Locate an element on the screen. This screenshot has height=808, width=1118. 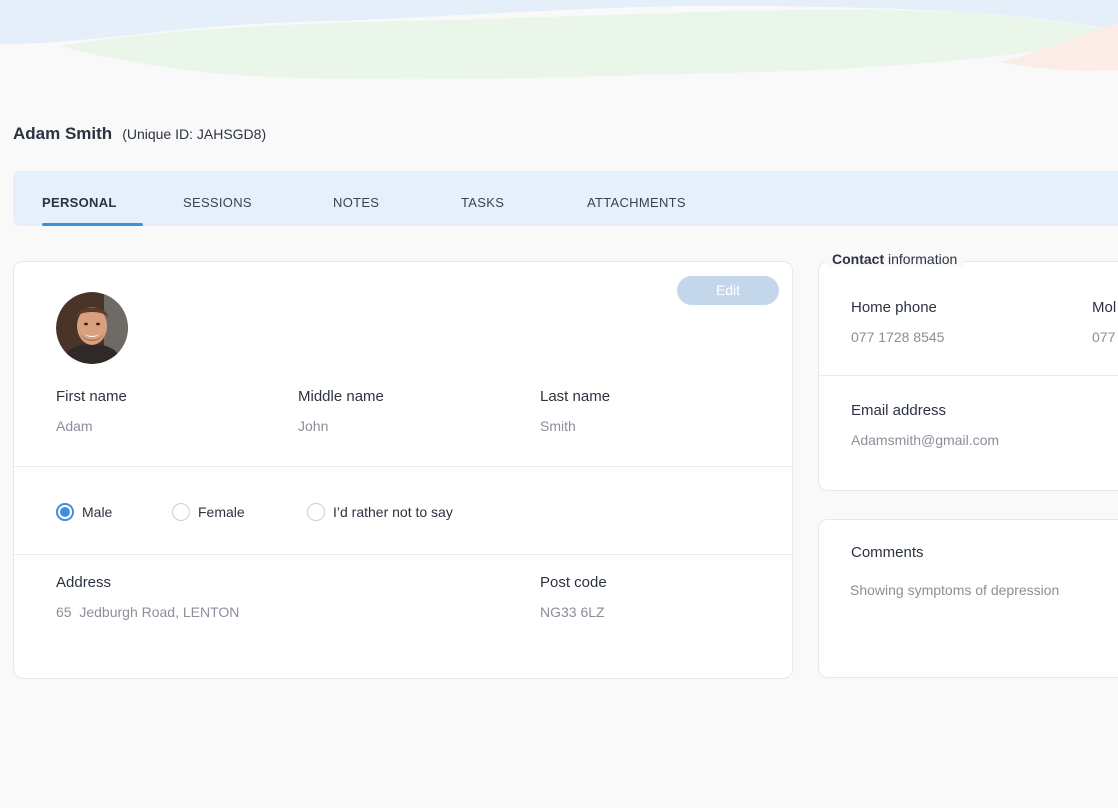
tab-tasks: TASKS is located at coordinates (482, 198).